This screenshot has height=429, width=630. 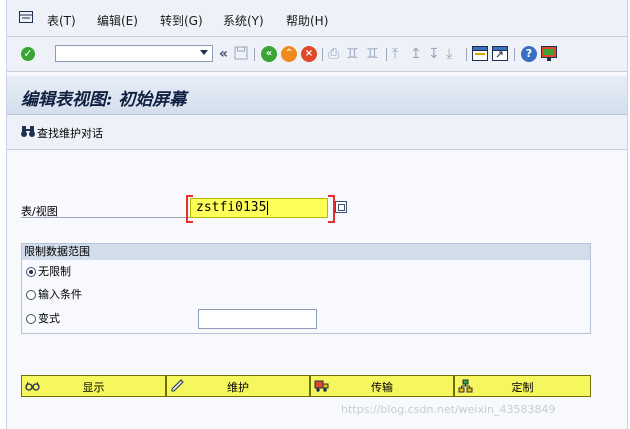 What do you see at coordinates (117, 20) in the screenshot?
I see `menu-edit: 编辑(E)` at bounding box center [117, 20].